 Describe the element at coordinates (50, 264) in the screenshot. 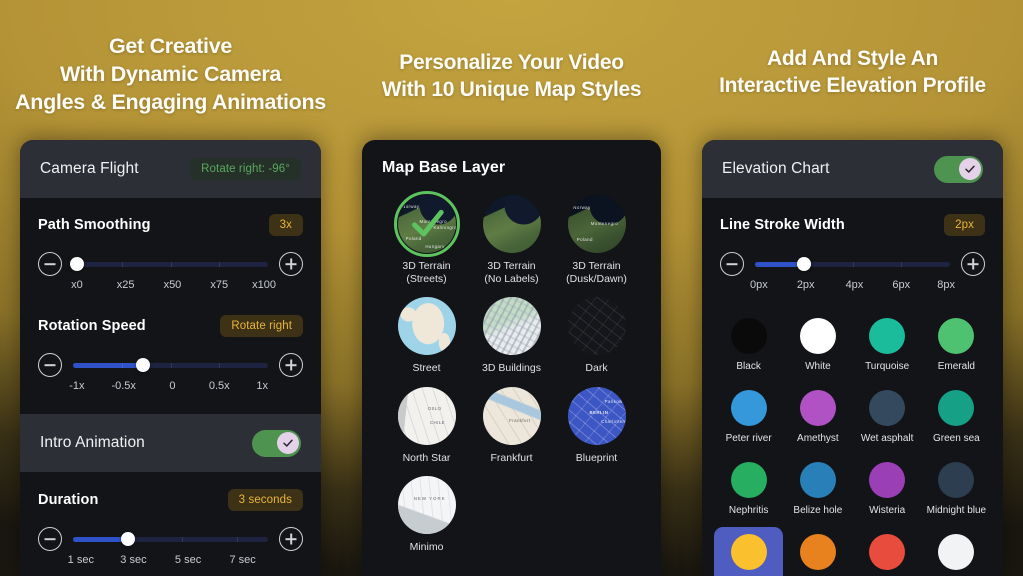

I see `path-smoothing-minus-icon` at that location.